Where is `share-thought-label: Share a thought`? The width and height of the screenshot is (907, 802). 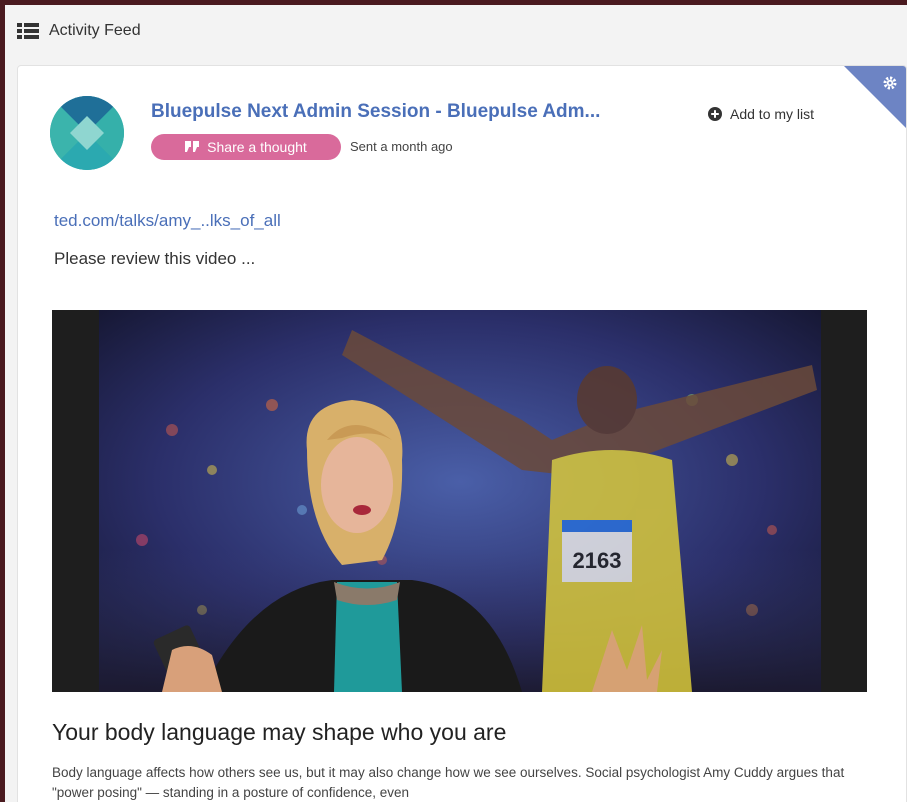
share-thought-label: Share a thought is located at coordinates (257, 147).